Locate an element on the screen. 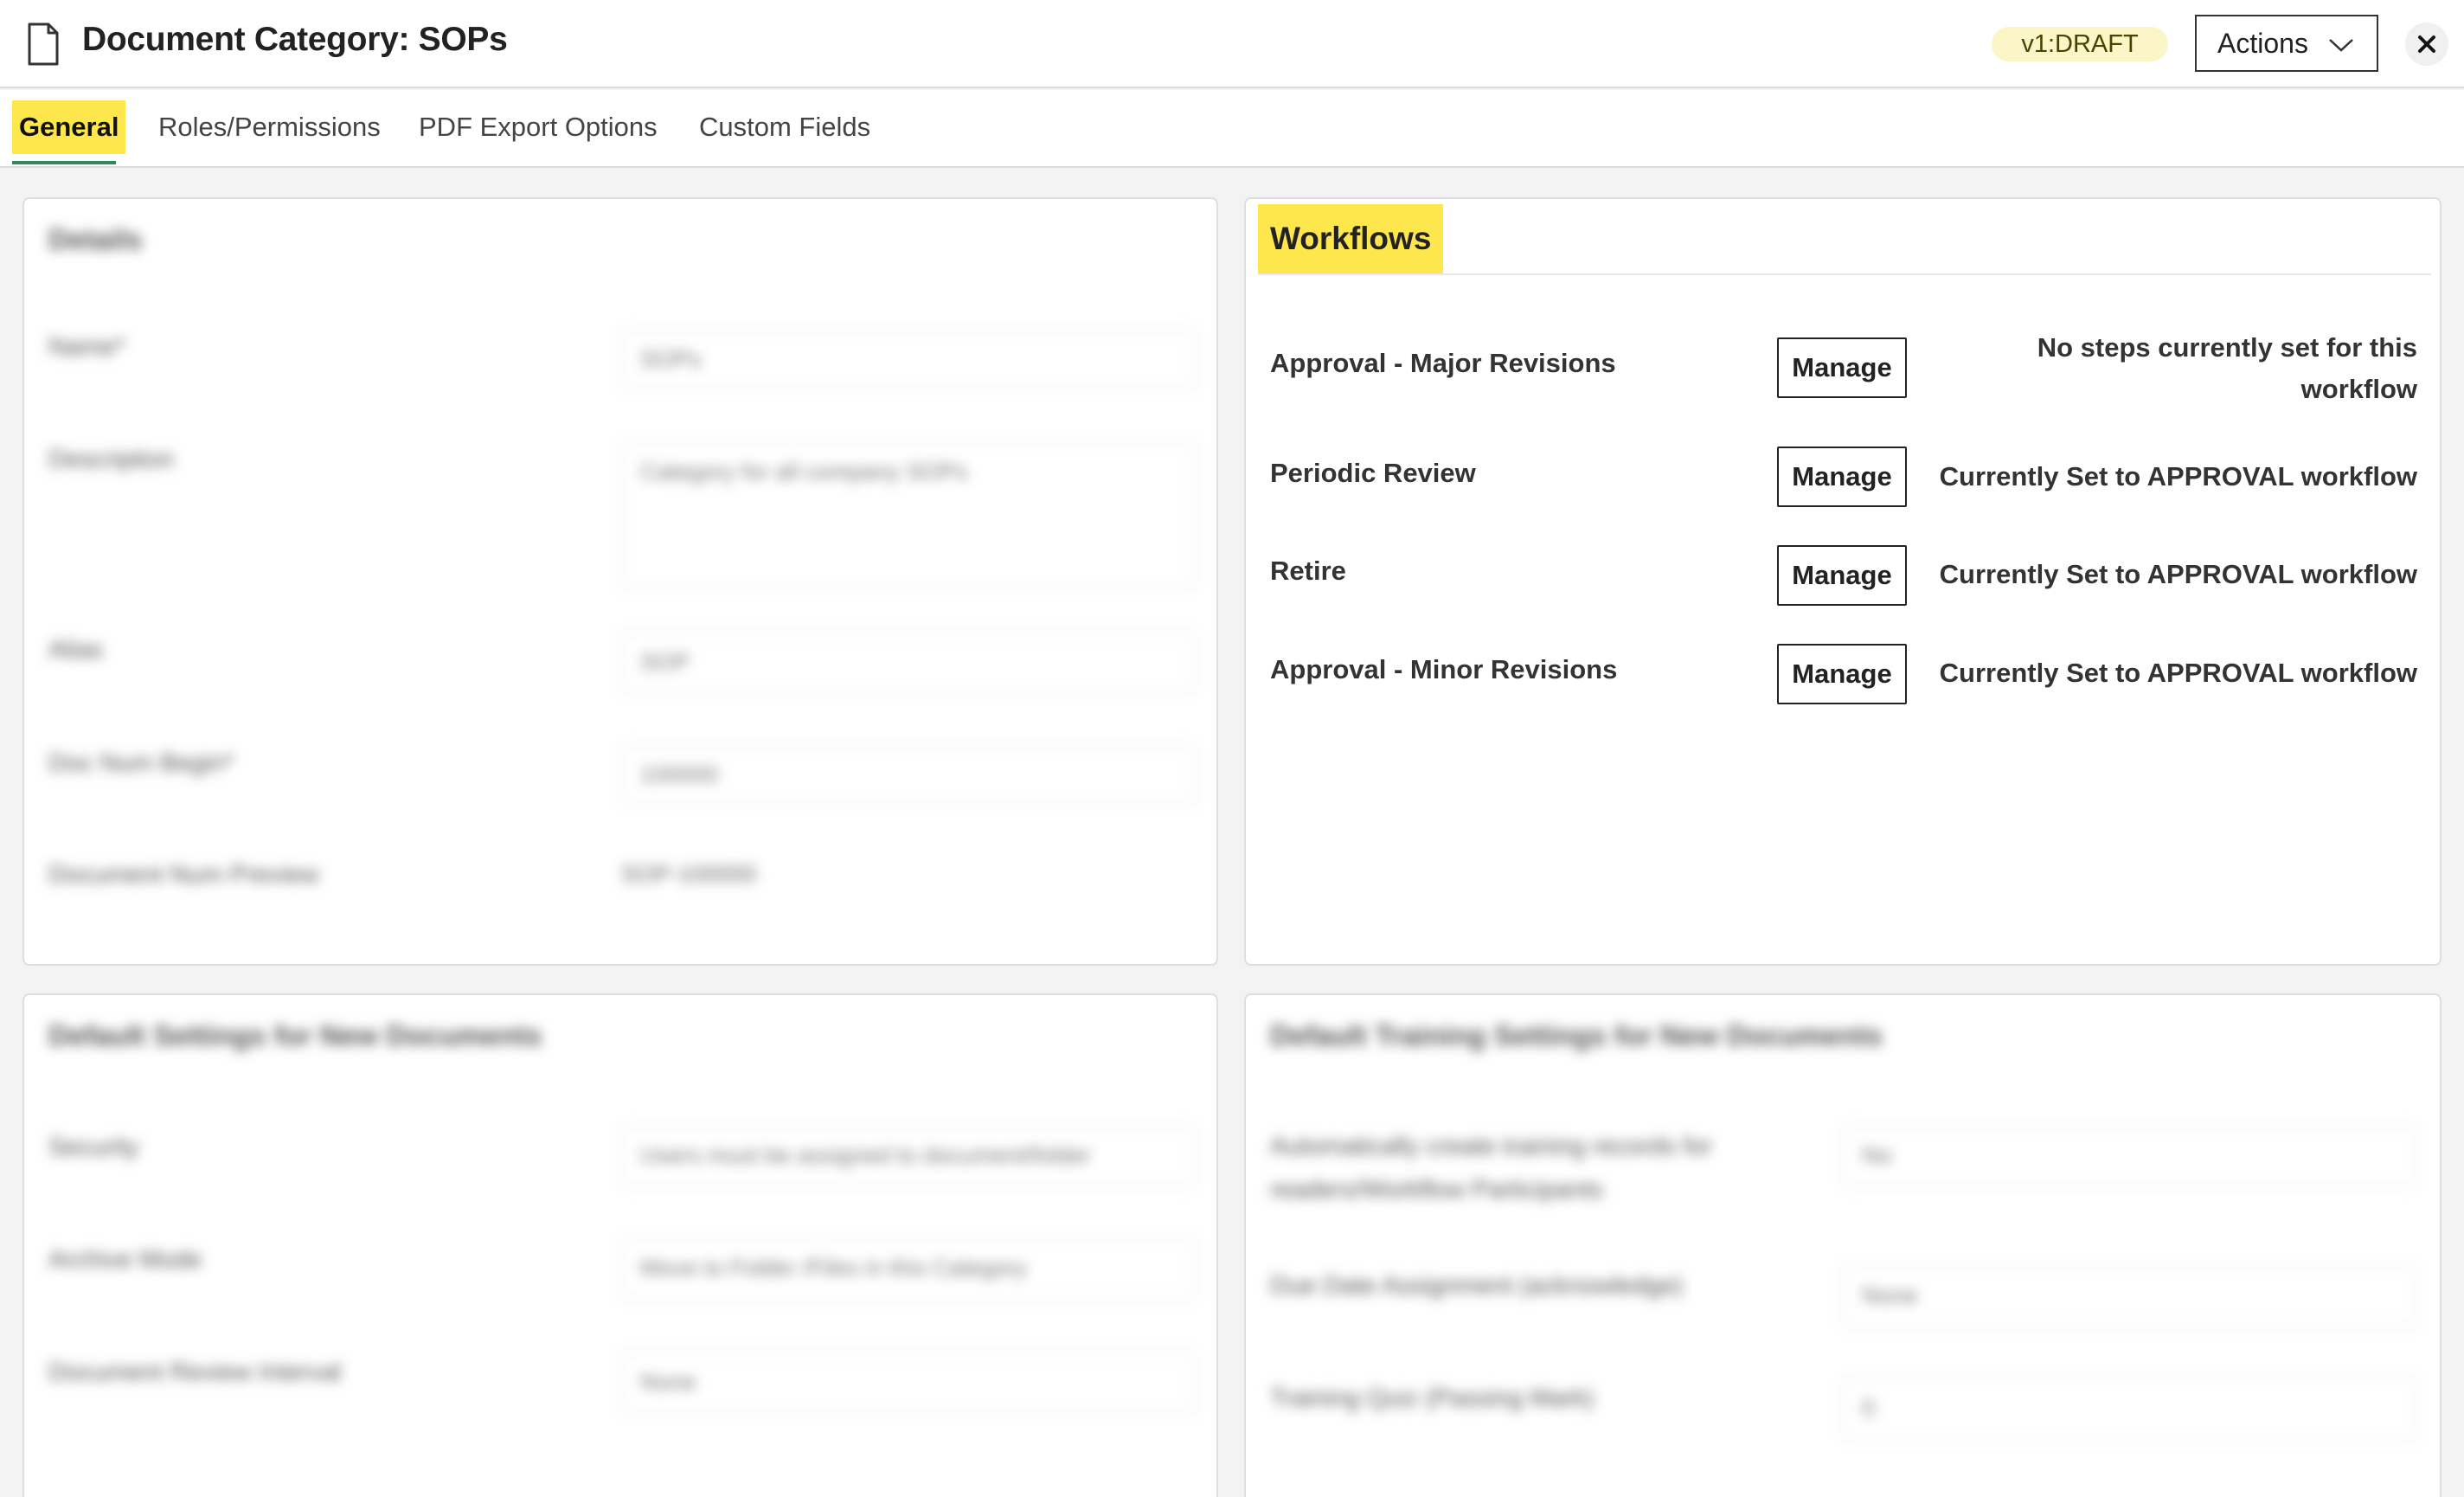  field-label: Description is located at coordinates (111, 459).